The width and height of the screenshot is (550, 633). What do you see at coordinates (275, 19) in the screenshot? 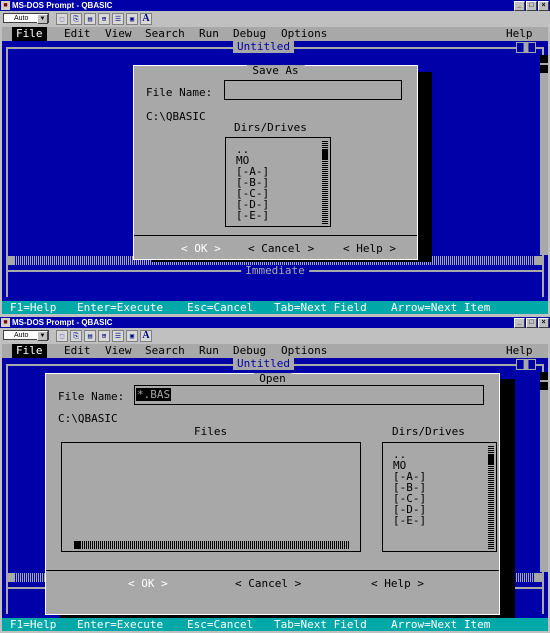
I see `toolbar: Auto ▼ ⬚ ⎘ ▤ ⊞ ☰ ▣ A` at bounding box center [275, 19].